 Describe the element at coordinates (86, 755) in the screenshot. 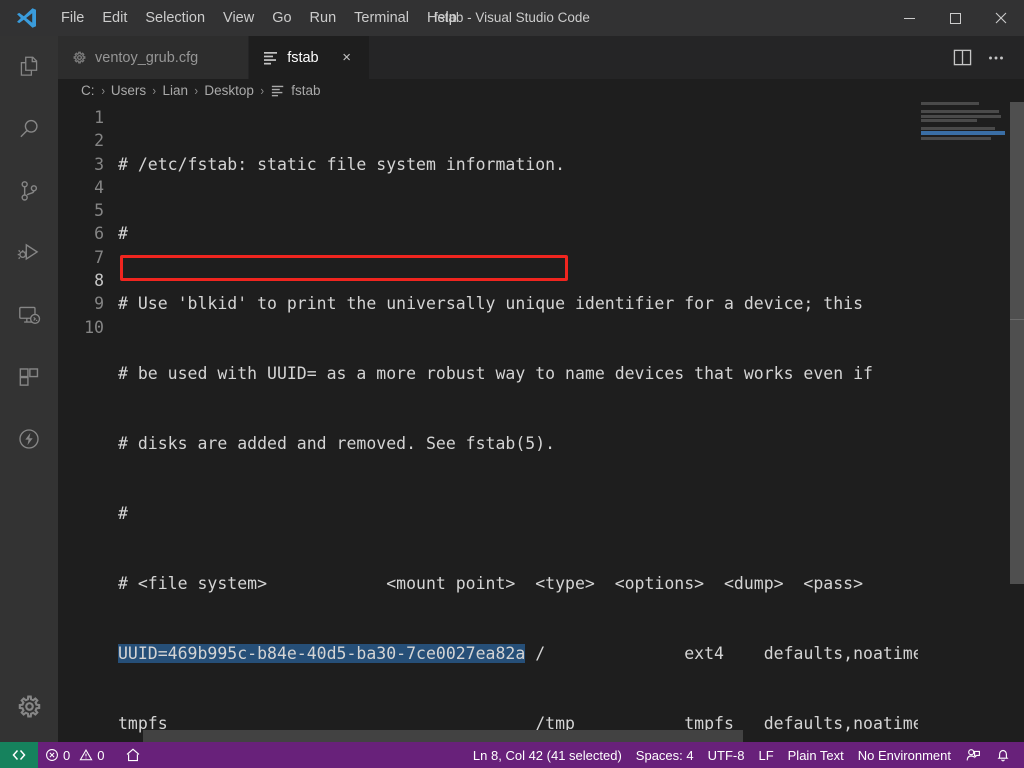

I see `warning-icon` at that location.